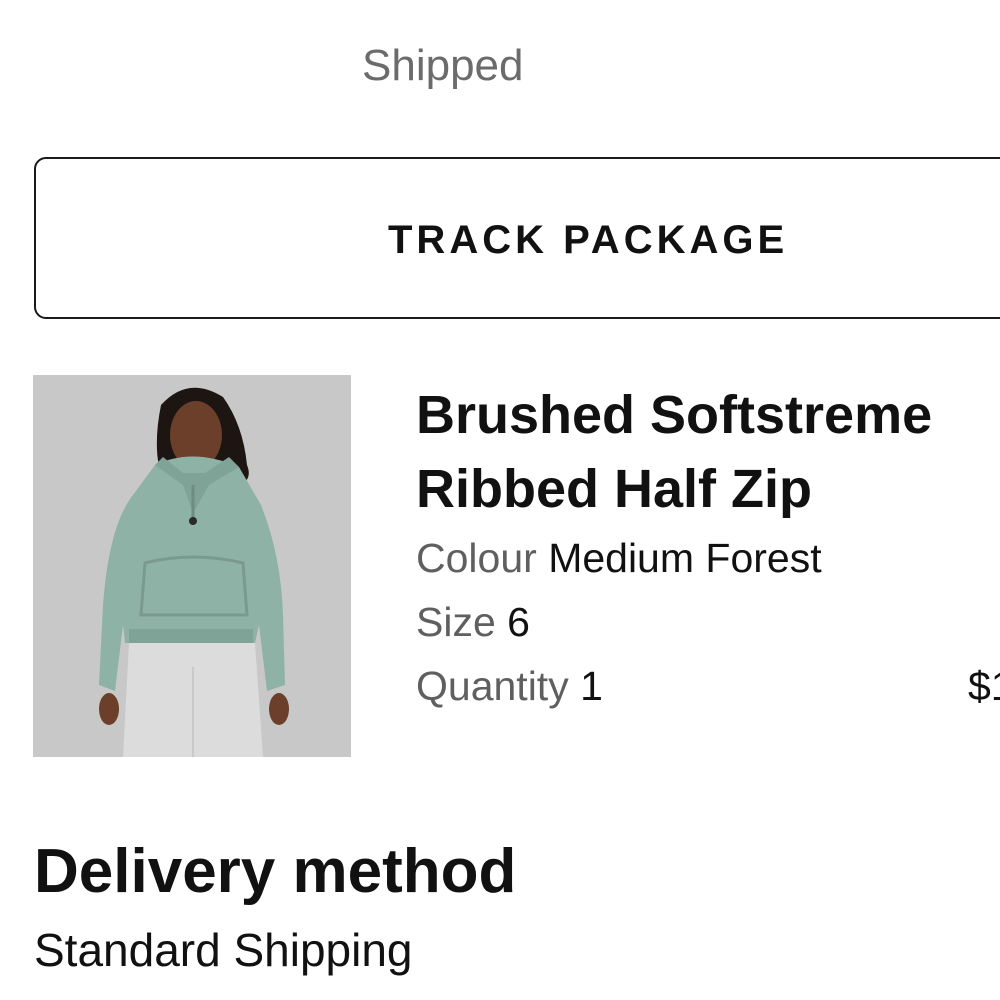 The height and width of the screenshot is (1000, 1000). I want to click on product-price: $1, so click(984, 686).